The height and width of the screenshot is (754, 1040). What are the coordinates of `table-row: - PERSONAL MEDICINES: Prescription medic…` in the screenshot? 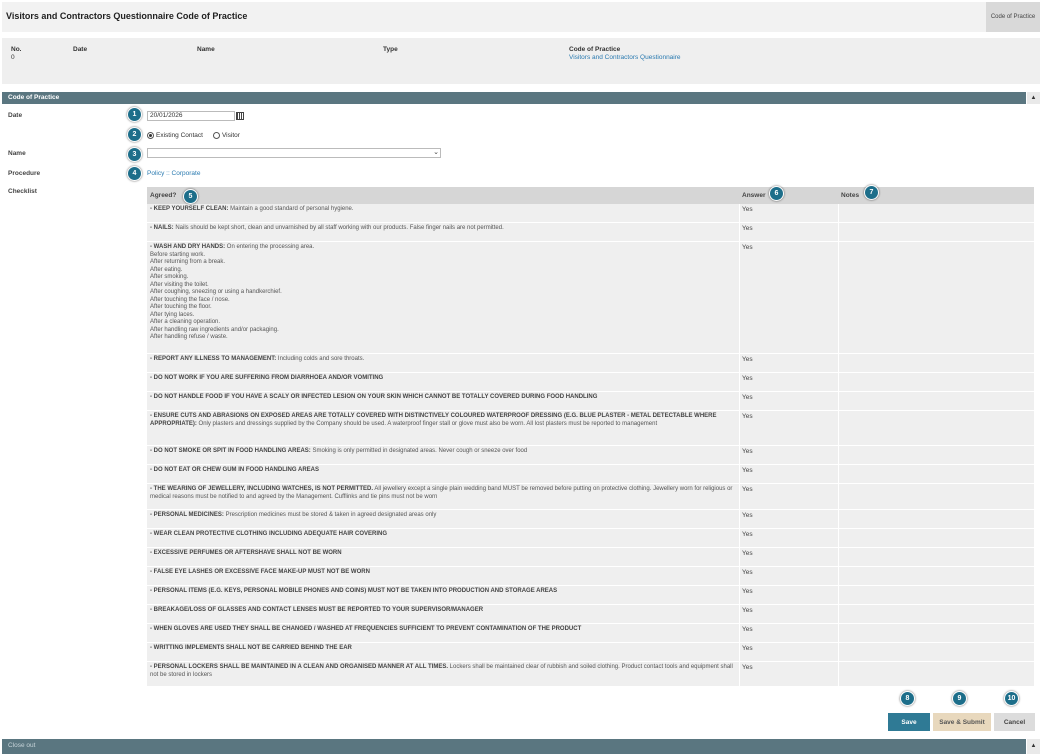 It's located at (590, 519).